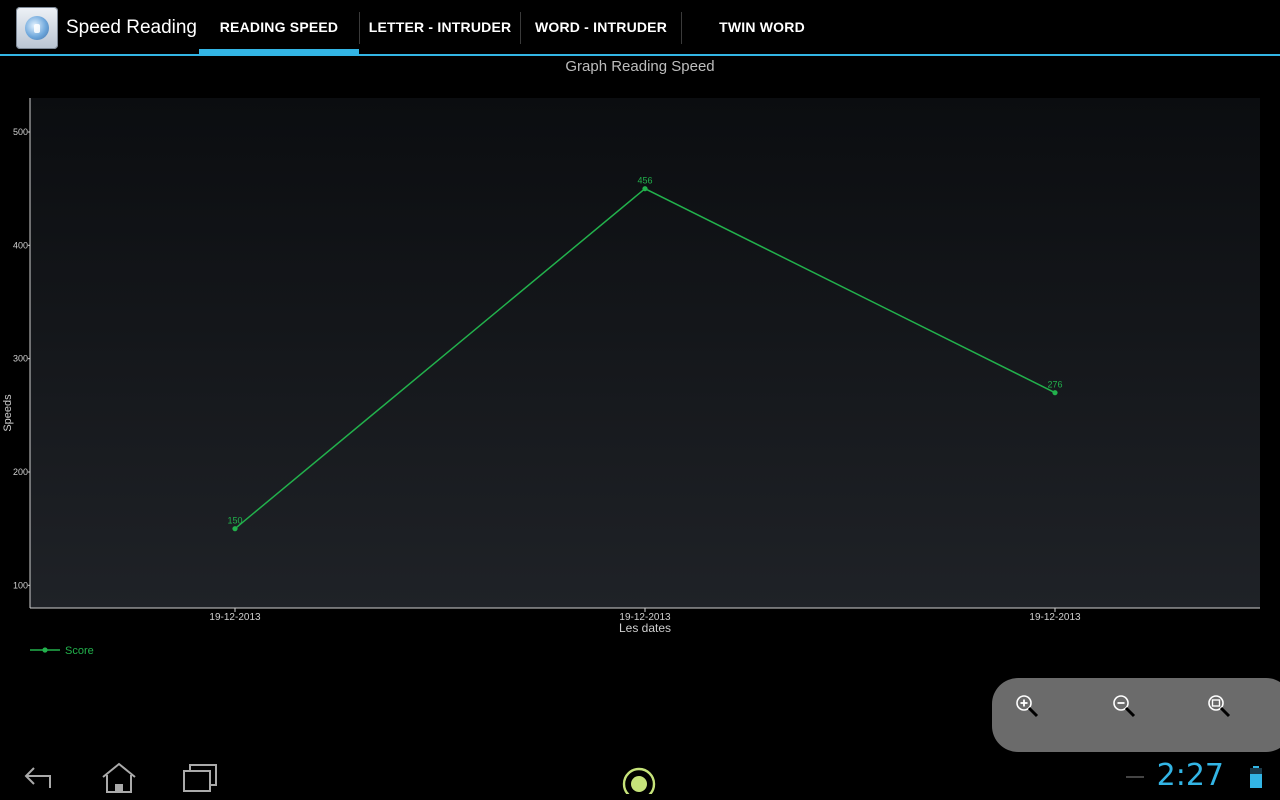  Describe the element at coordinates (20, 359) in the screenshot. I see `y-tick-label: 300` at that location.